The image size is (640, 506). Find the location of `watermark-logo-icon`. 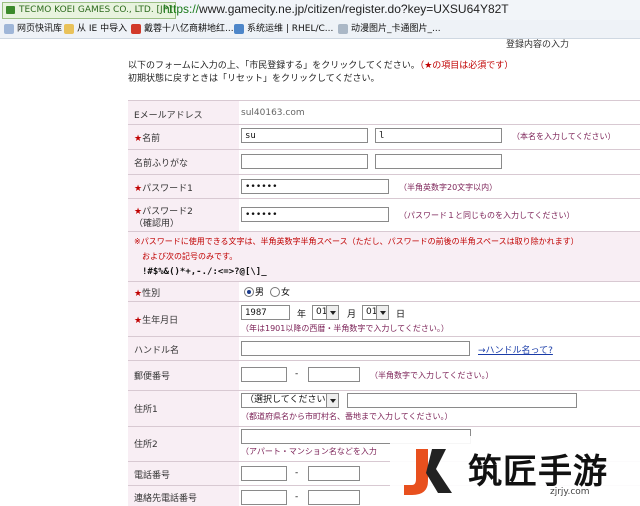

watermark-logo-icon is located at coordinates (428, 472).